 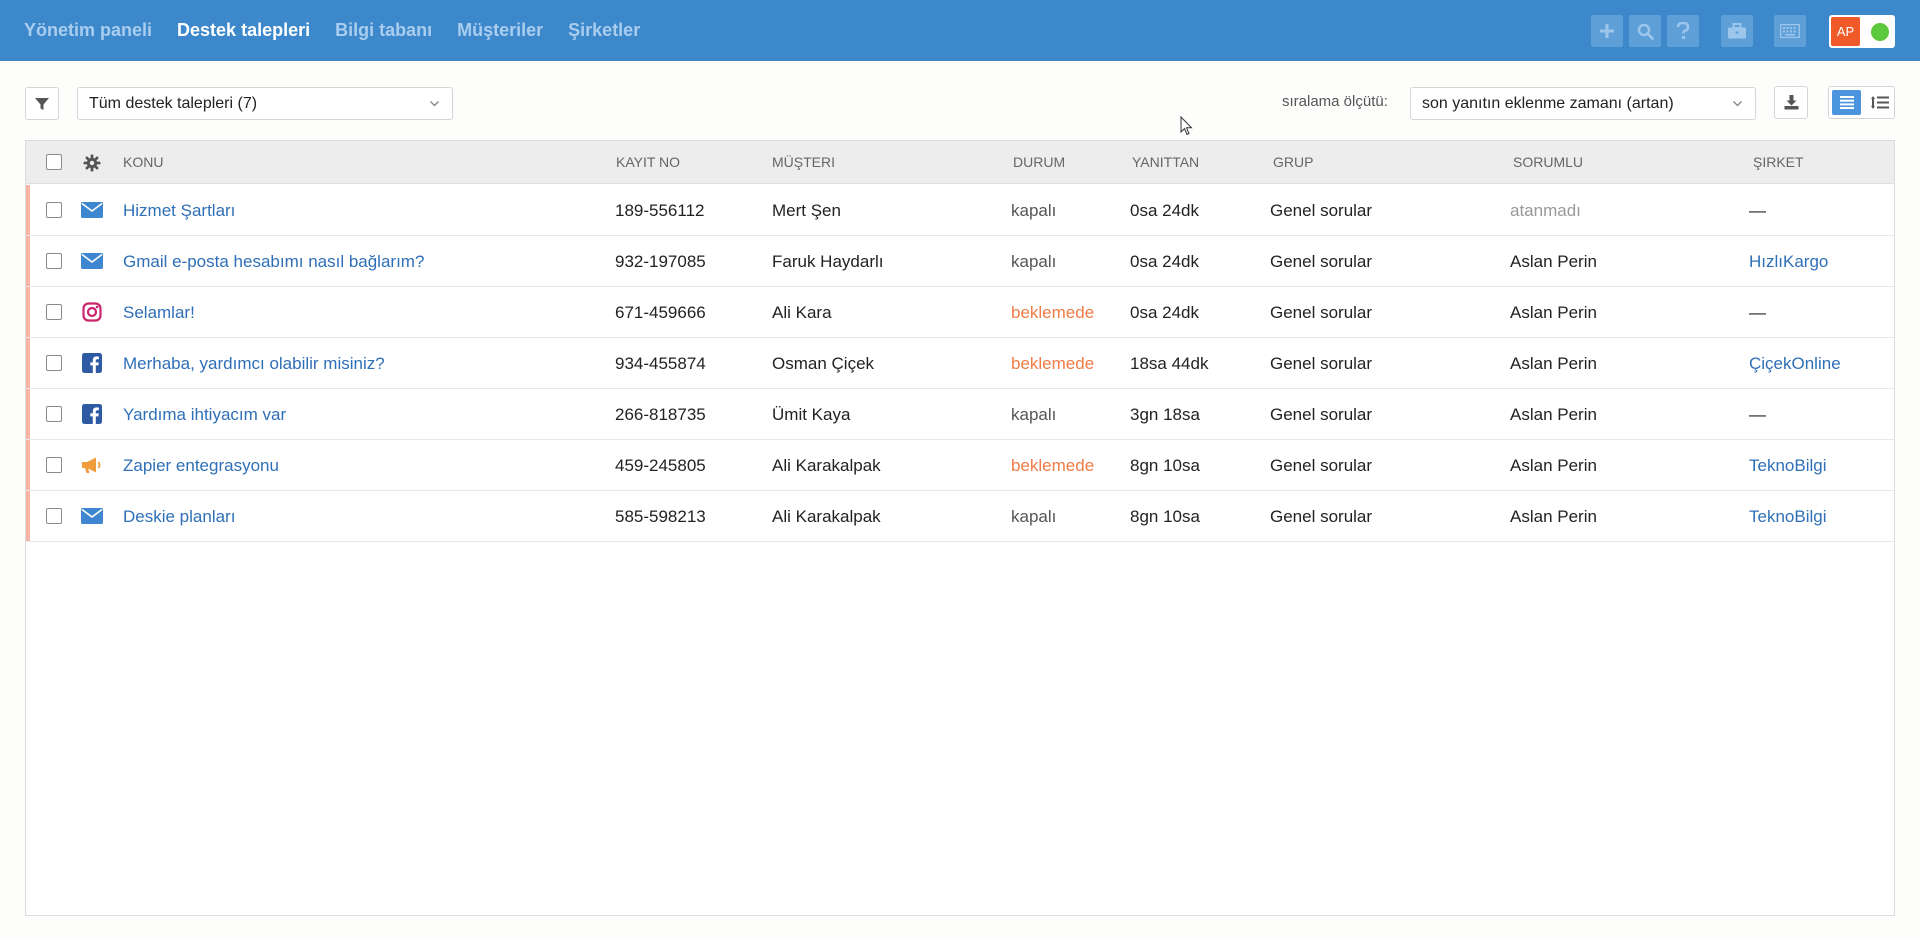 What do you see at coordinates (243, 30) in the screenshot?
I see `nav-item-tickets: Destek talepleri` at bounding box center [243, 30].